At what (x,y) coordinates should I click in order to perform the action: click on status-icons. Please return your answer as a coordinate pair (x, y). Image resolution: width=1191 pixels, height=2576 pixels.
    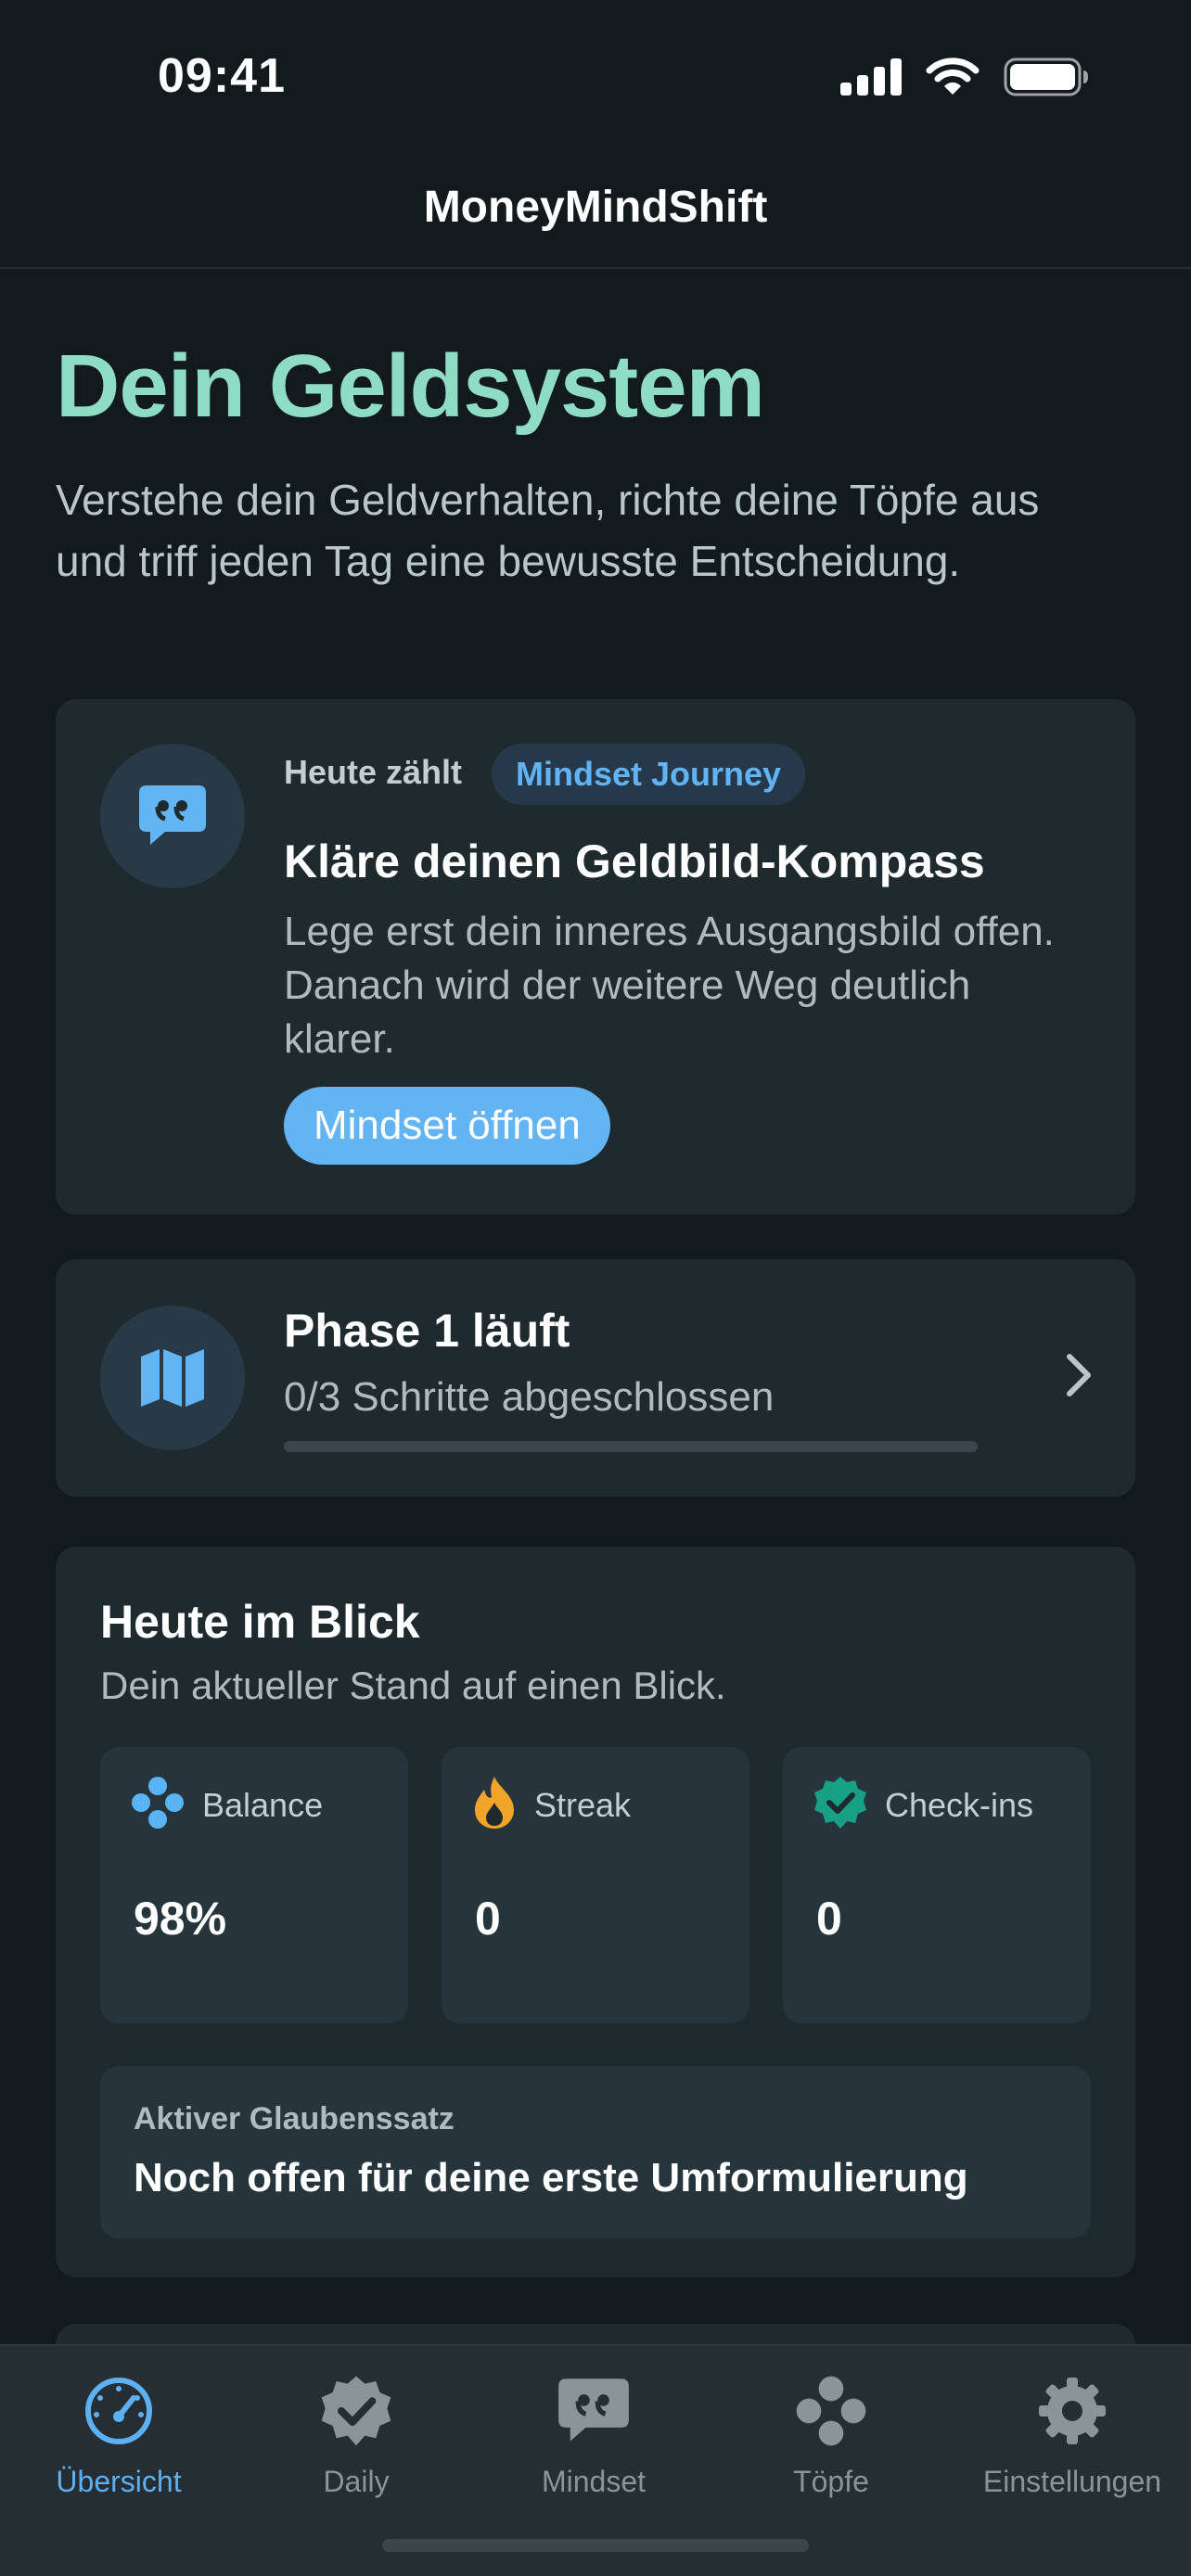
    Looking at the image, I should click on (964, 79).